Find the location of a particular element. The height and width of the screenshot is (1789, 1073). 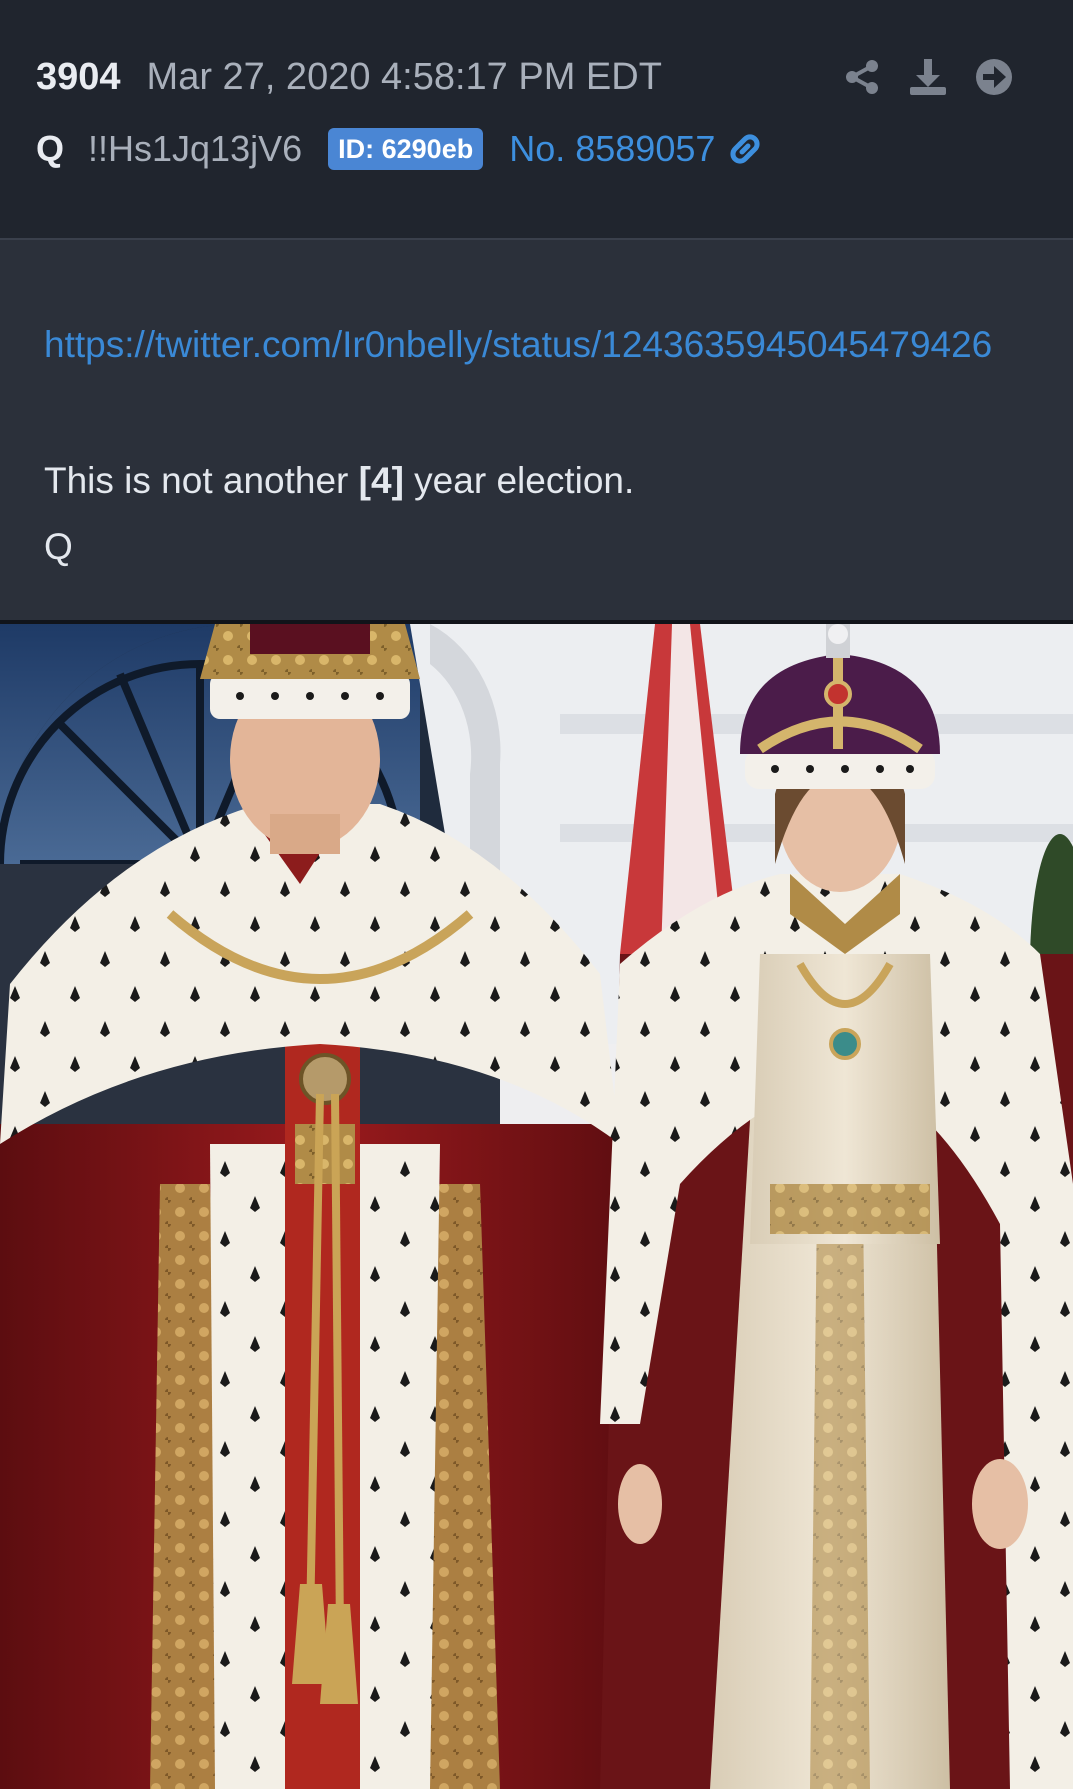

post-message: This is not another [4] year election. is located at coordinates (339, 481).